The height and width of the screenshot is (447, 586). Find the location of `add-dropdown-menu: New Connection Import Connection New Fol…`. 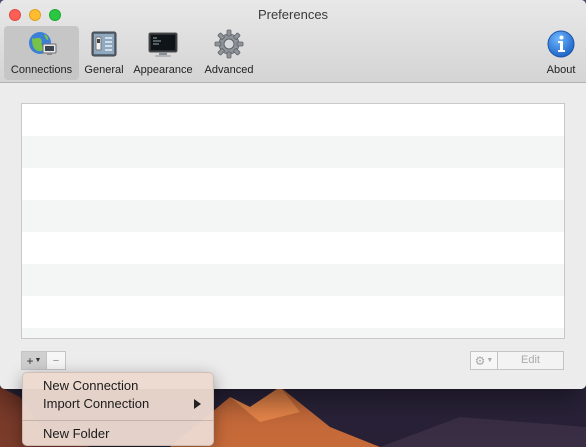

add-dropdown-menu: New Connection Import Connection New Fol… is located at coordinates (118, 409).